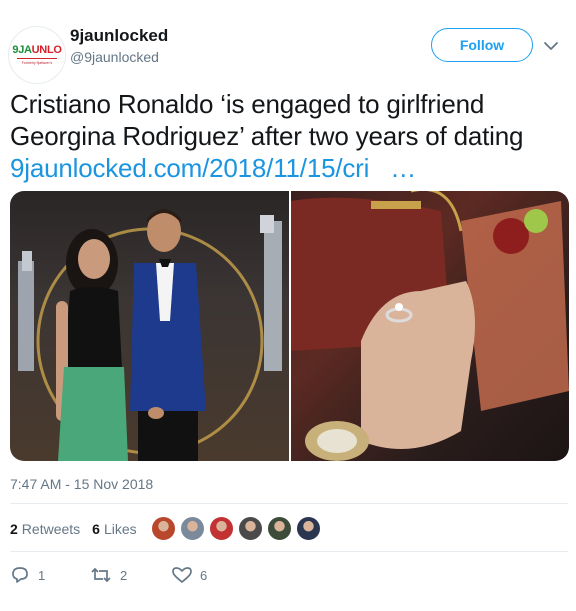 The width and height of the screenshot is (576, 611). What do you see at coordinates (551, 46) in the screenshot?
I see `chevron-down-icon` at bounding box center [551, 46].